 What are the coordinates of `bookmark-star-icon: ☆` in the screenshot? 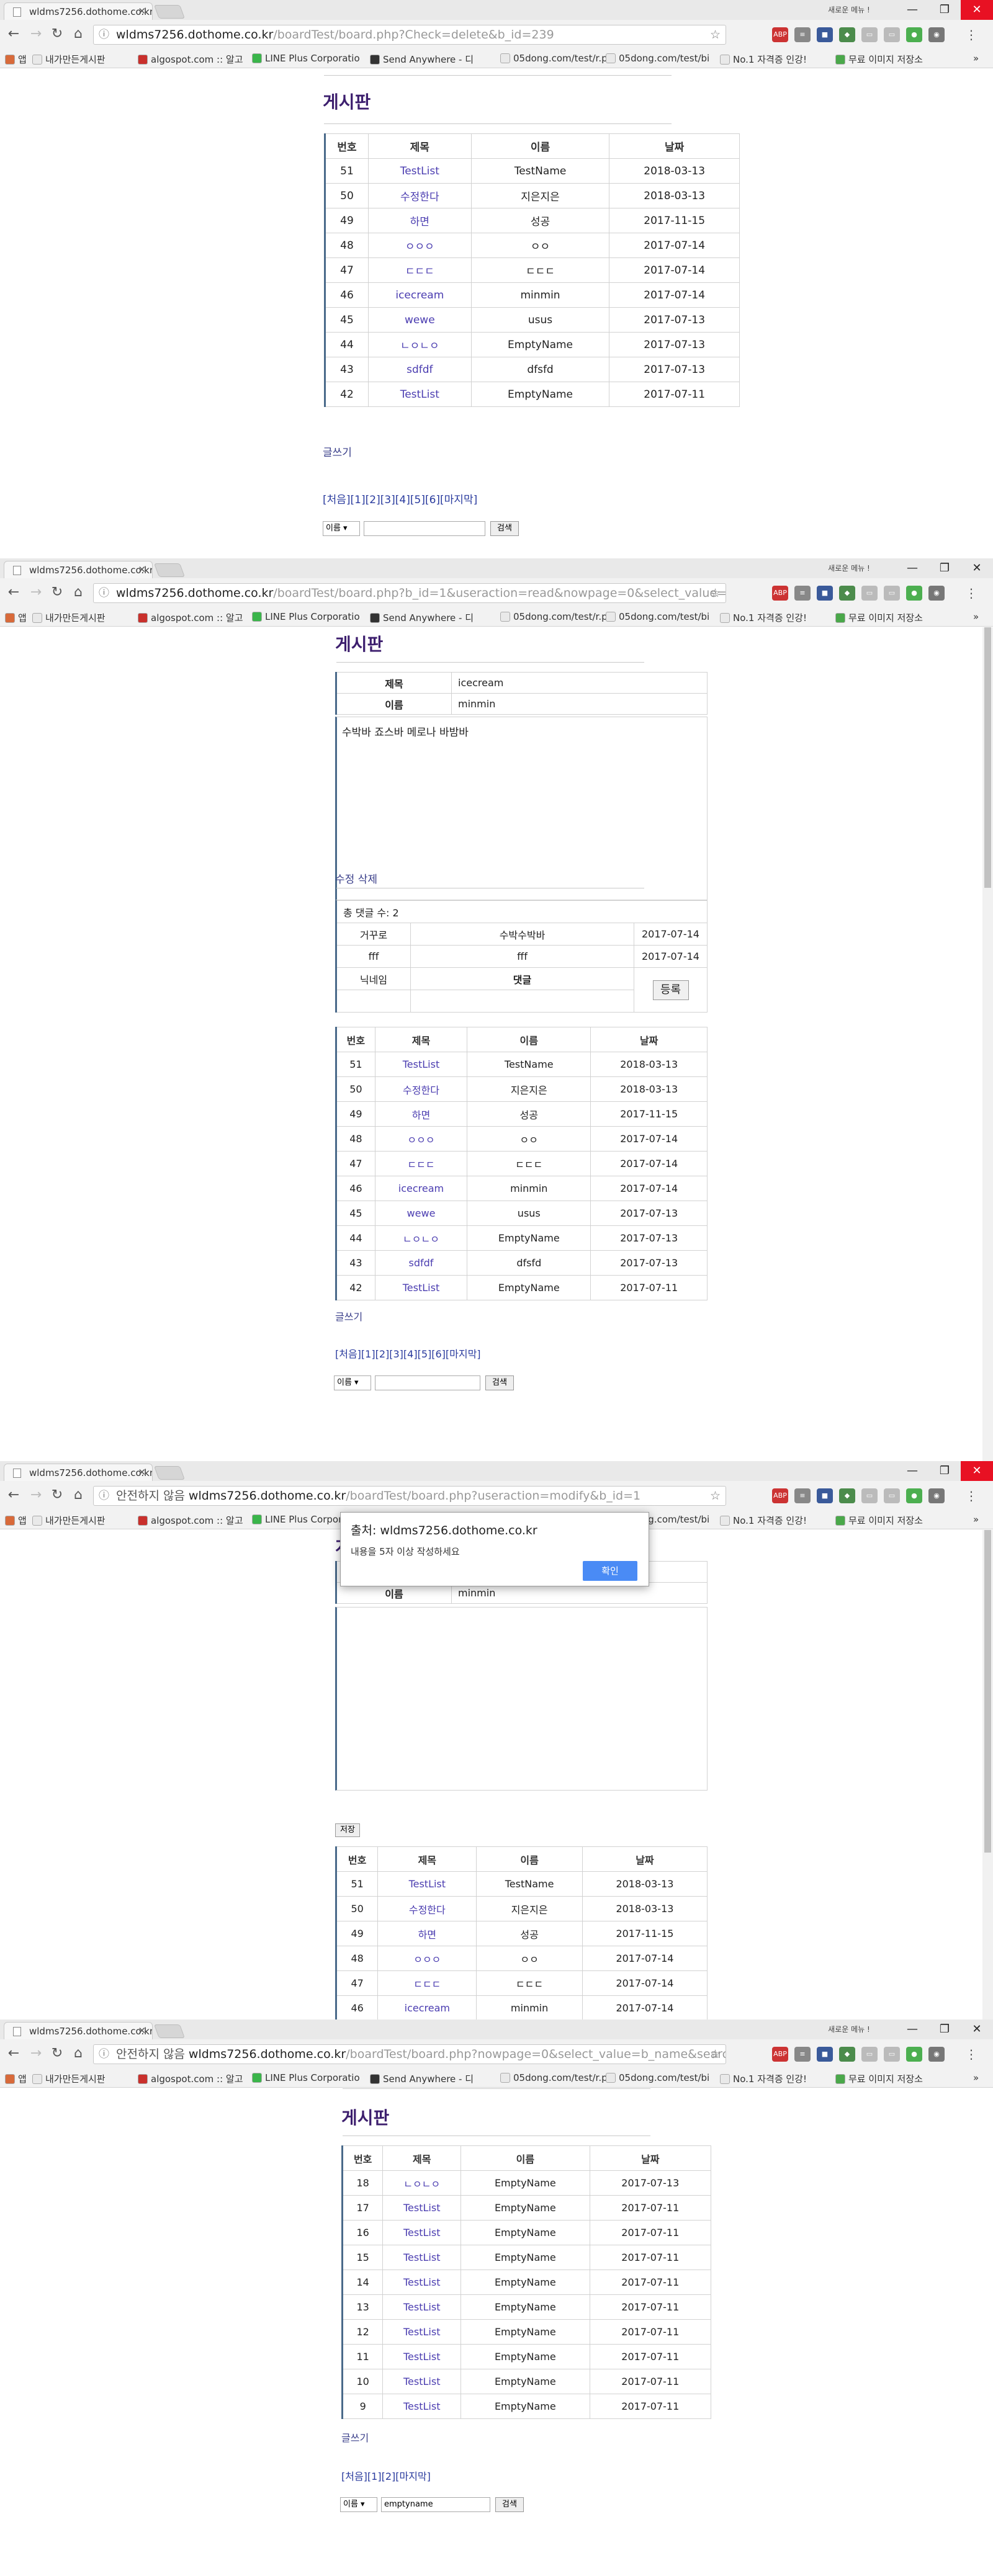 It's located at (715, 2054).